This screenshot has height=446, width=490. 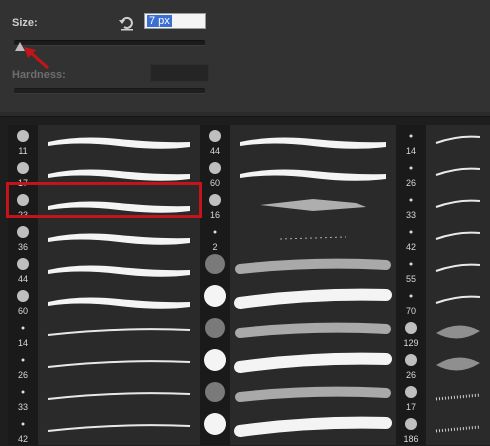 I want to click on brush-size-label: 14, so click(x=22, y=343).